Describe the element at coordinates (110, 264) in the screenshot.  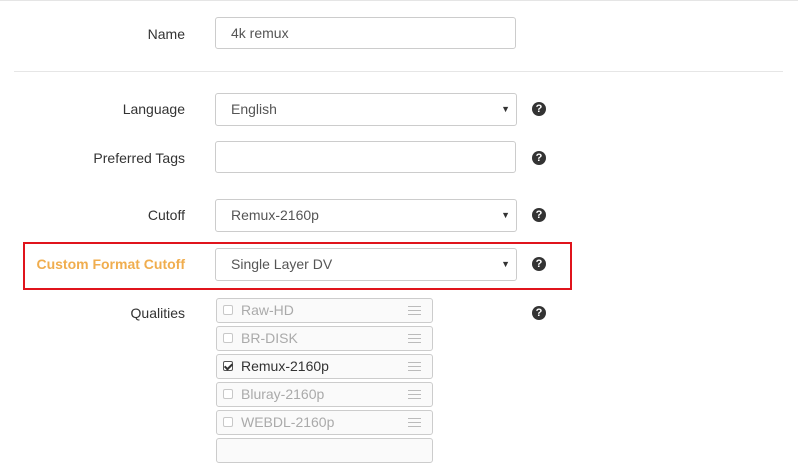
I see `custom-format-cutoff-label: Custom Format Cutoff` at that location.